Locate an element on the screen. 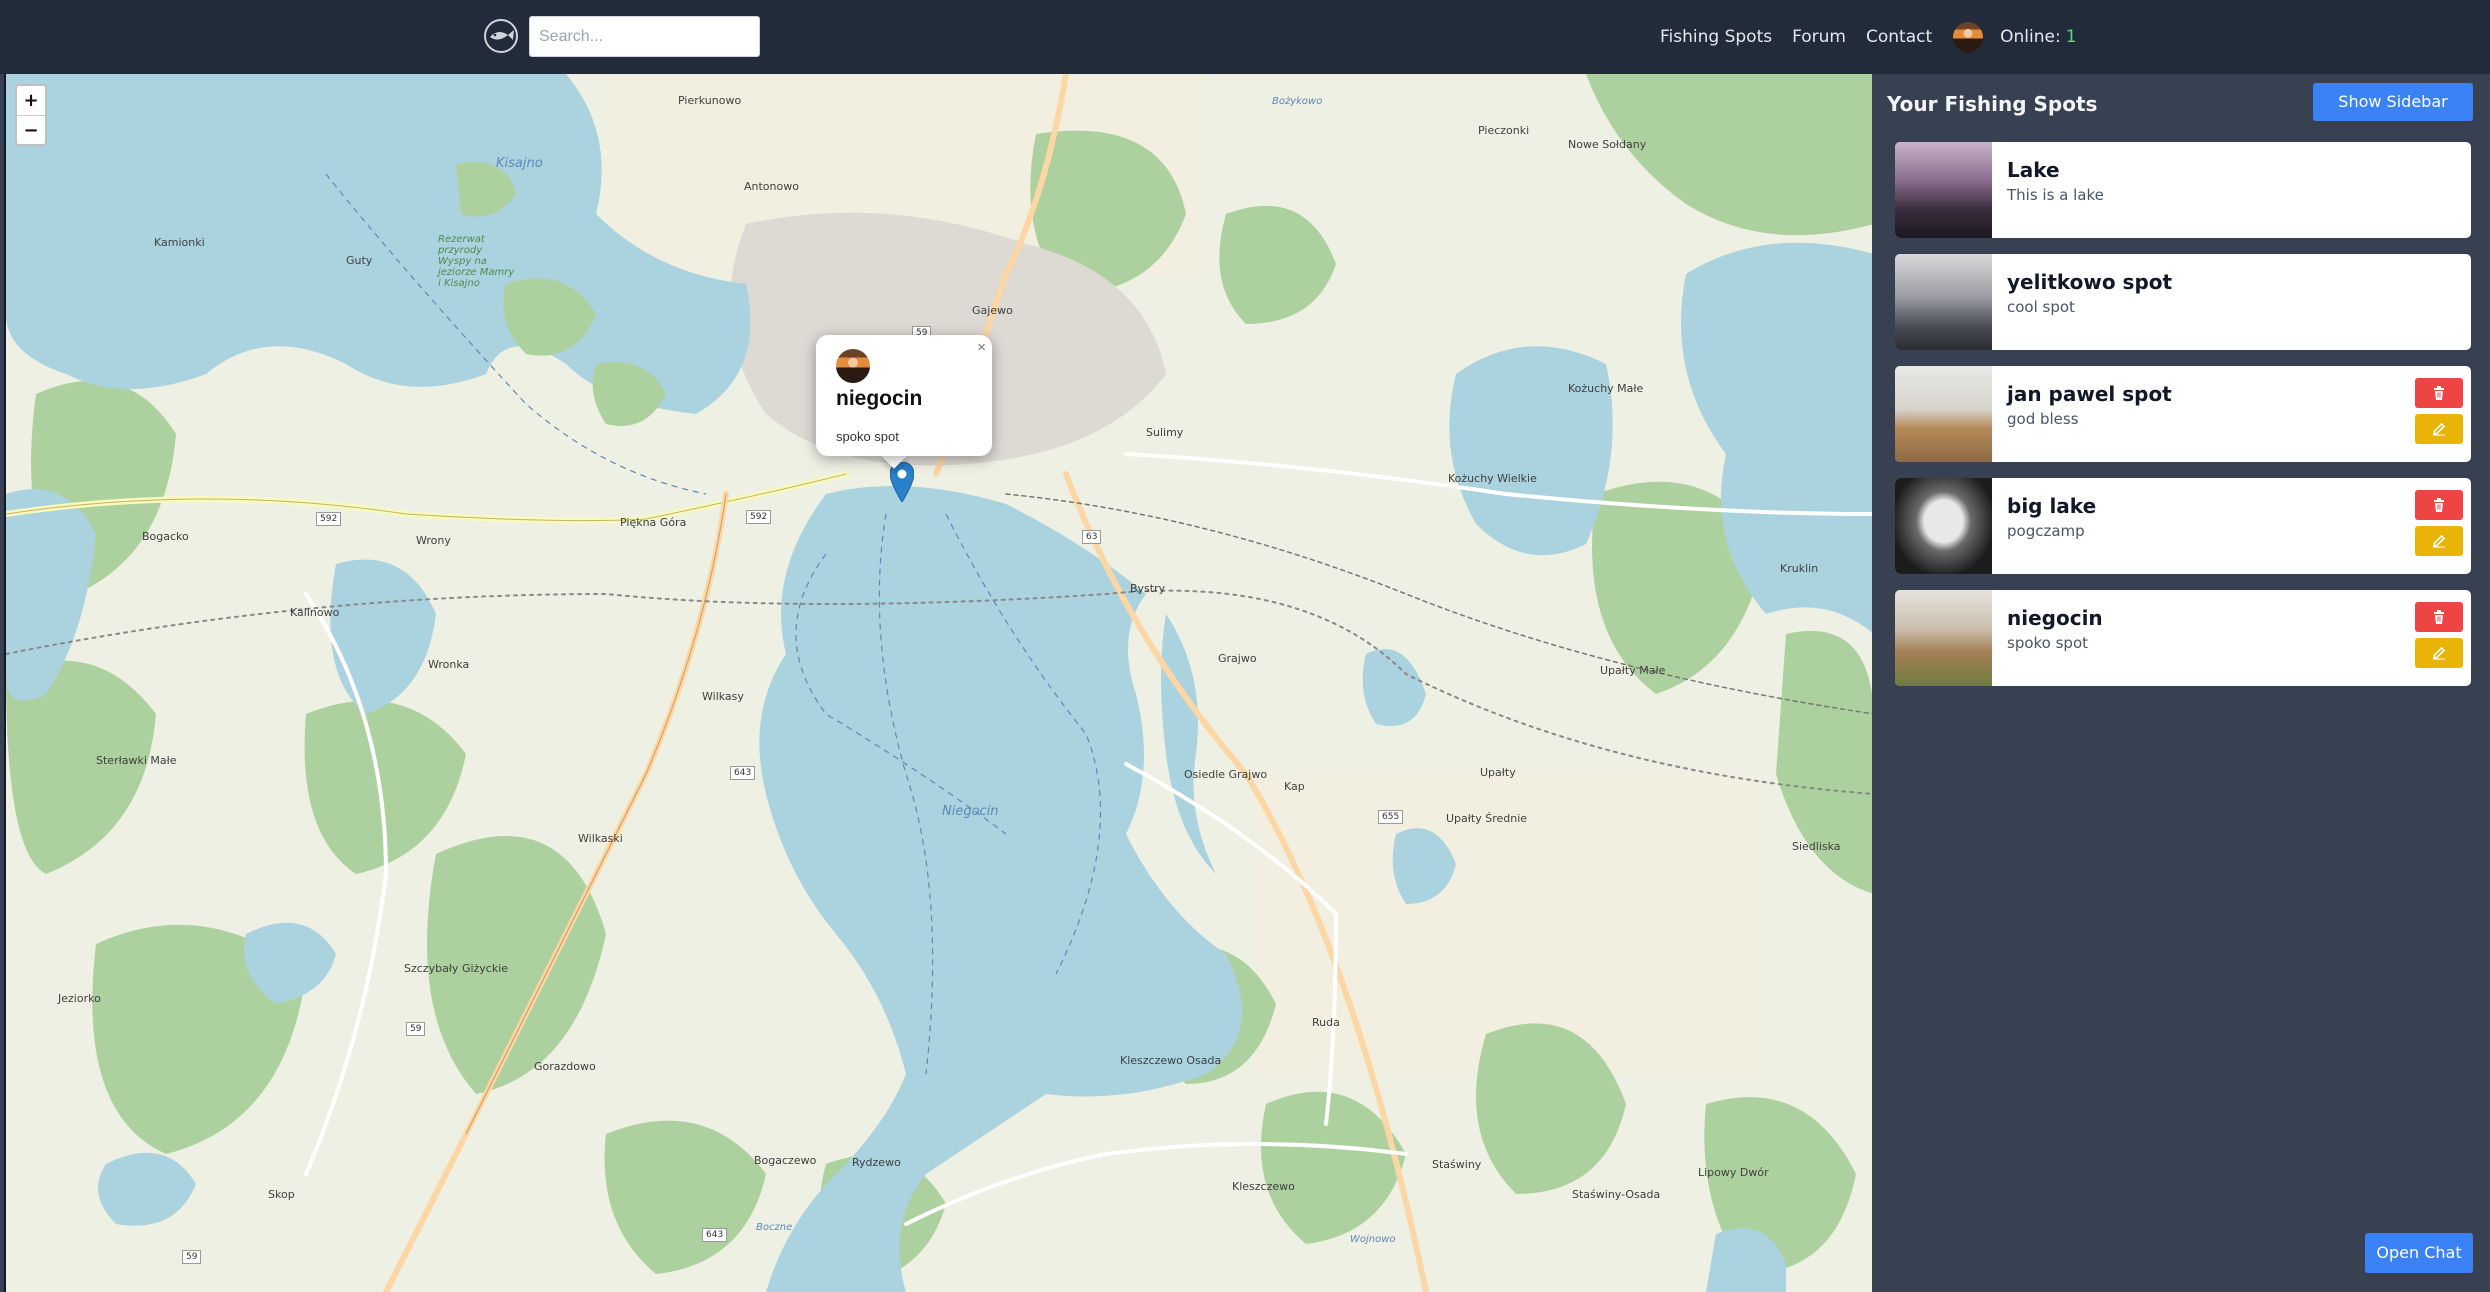 The height and width of the screenshot is (1292, 2490). map-label: Kleszczewo Osada is located at coordinates (1171, 1060).